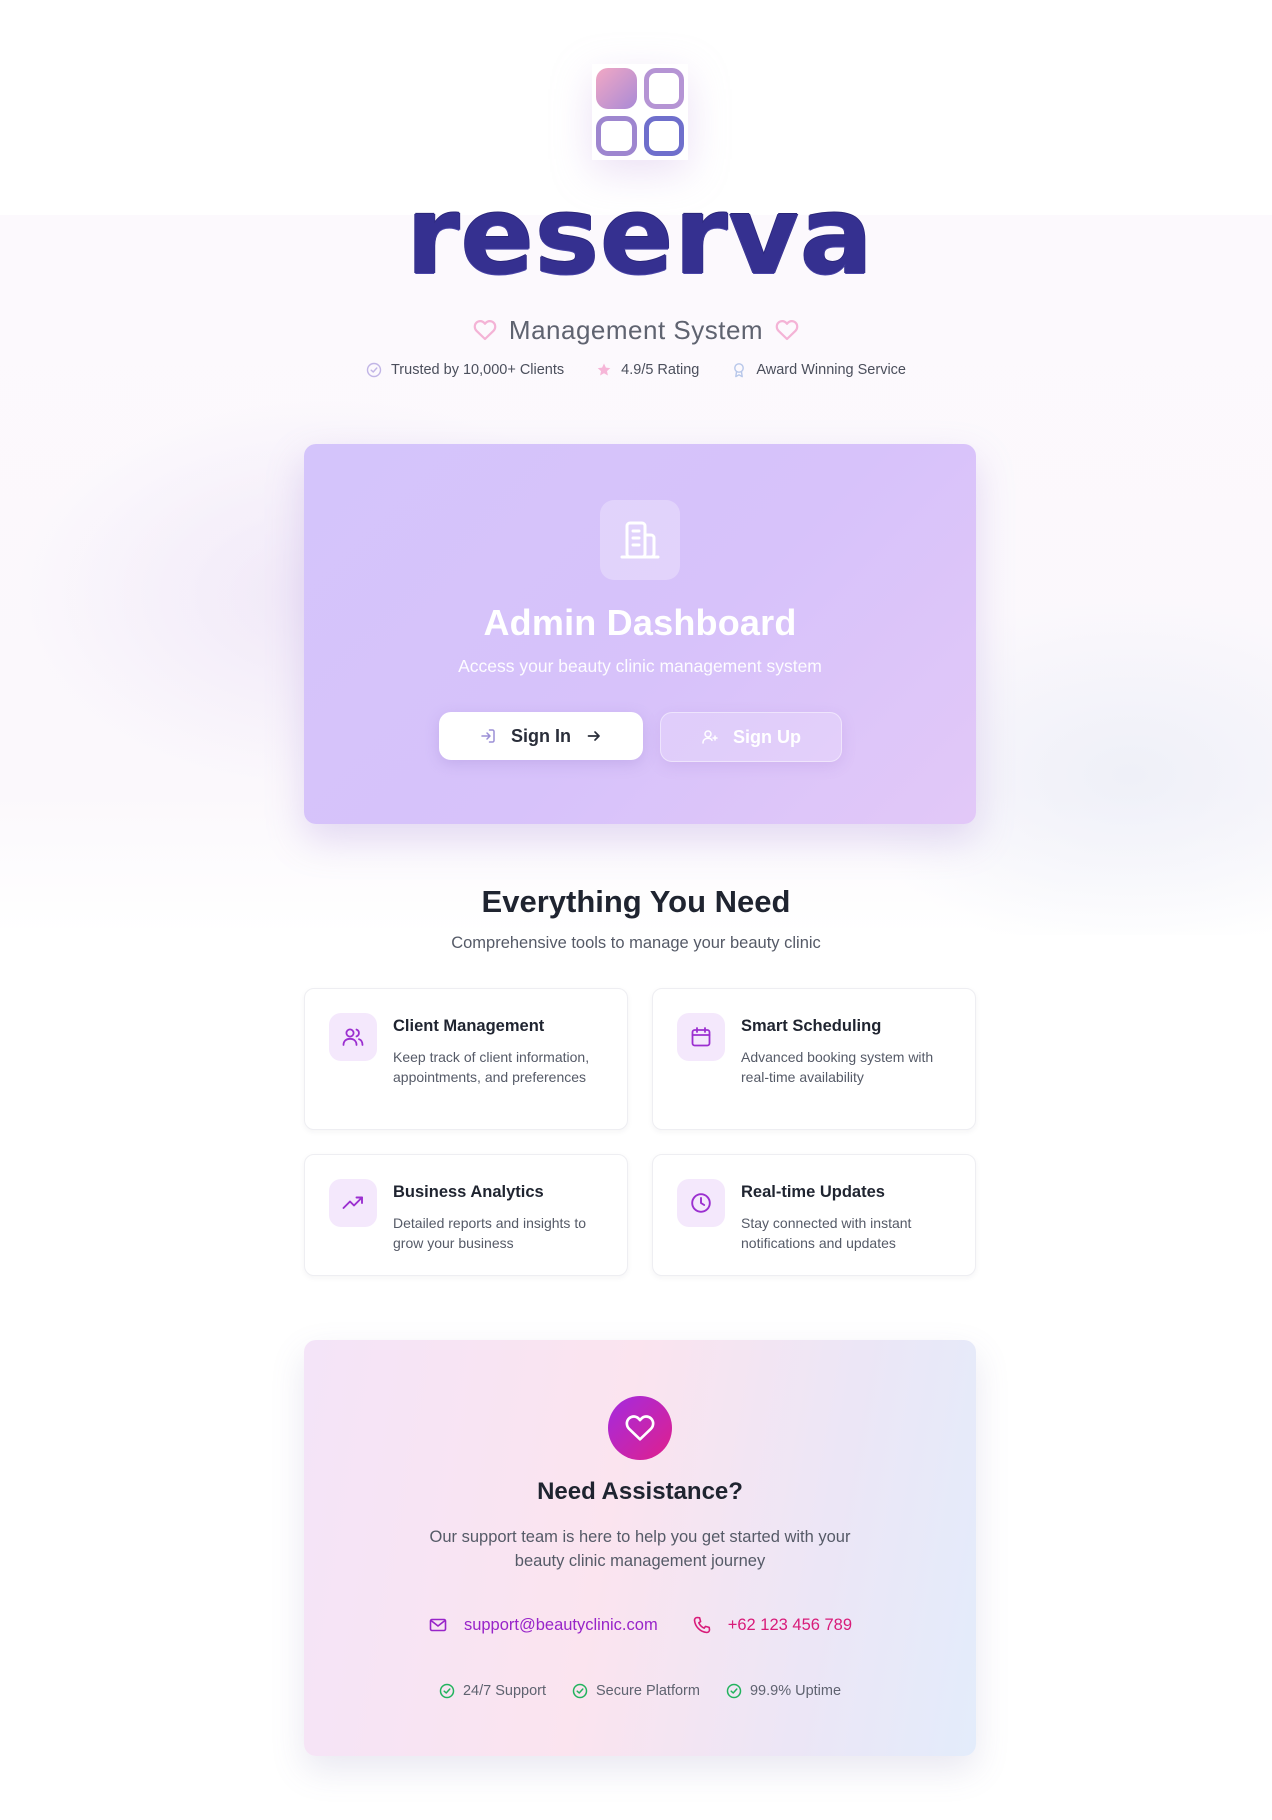  Describe the element at coordinates (813, 1192) in the screenshot. I see `feature-title: Real-time Updates` at that location.